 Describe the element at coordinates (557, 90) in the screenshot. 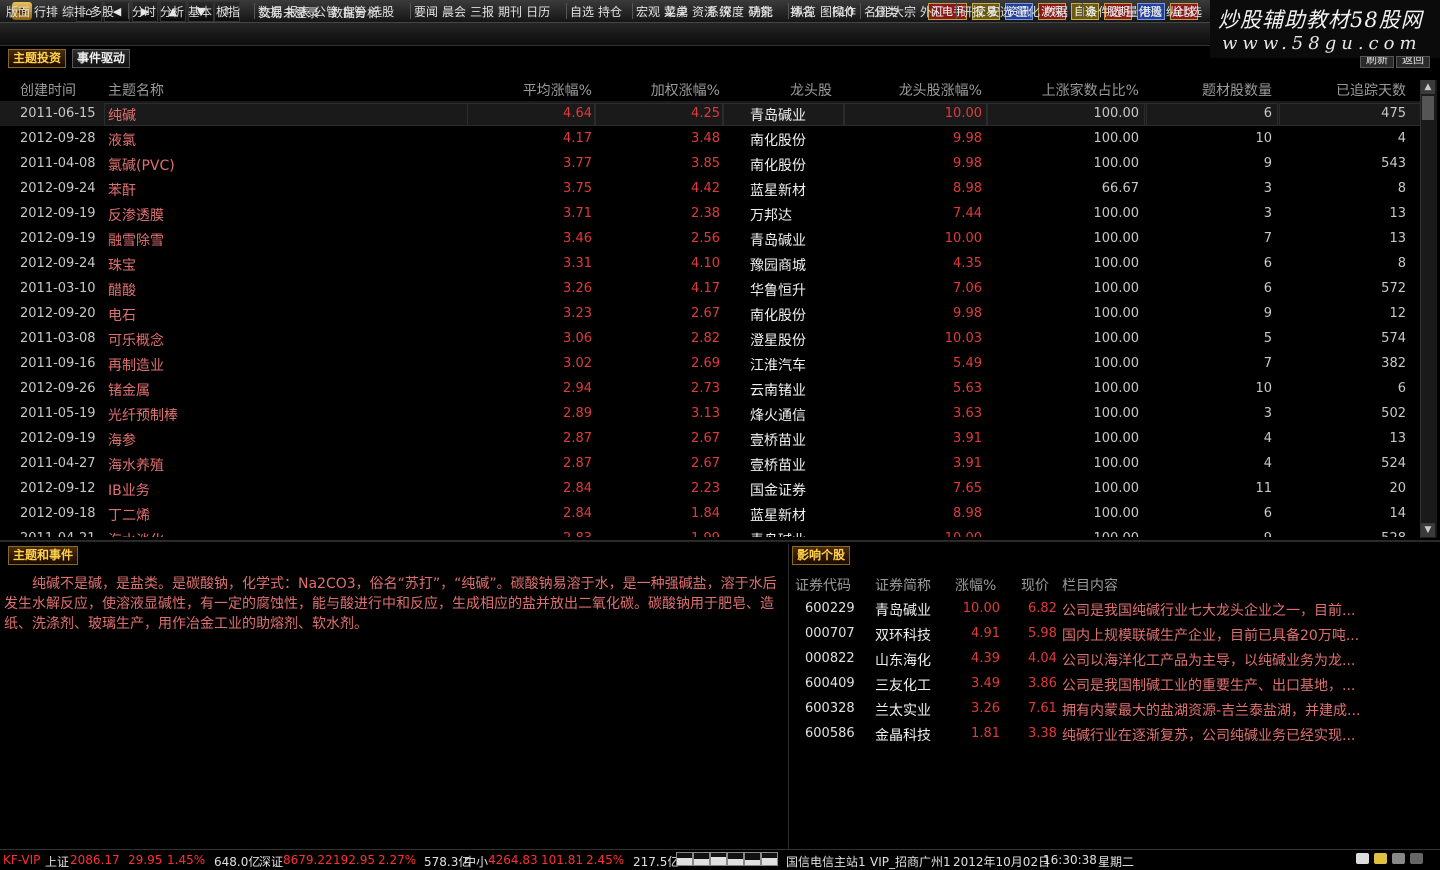

I see `header-avg-change: 平均涨幅%` at that location.